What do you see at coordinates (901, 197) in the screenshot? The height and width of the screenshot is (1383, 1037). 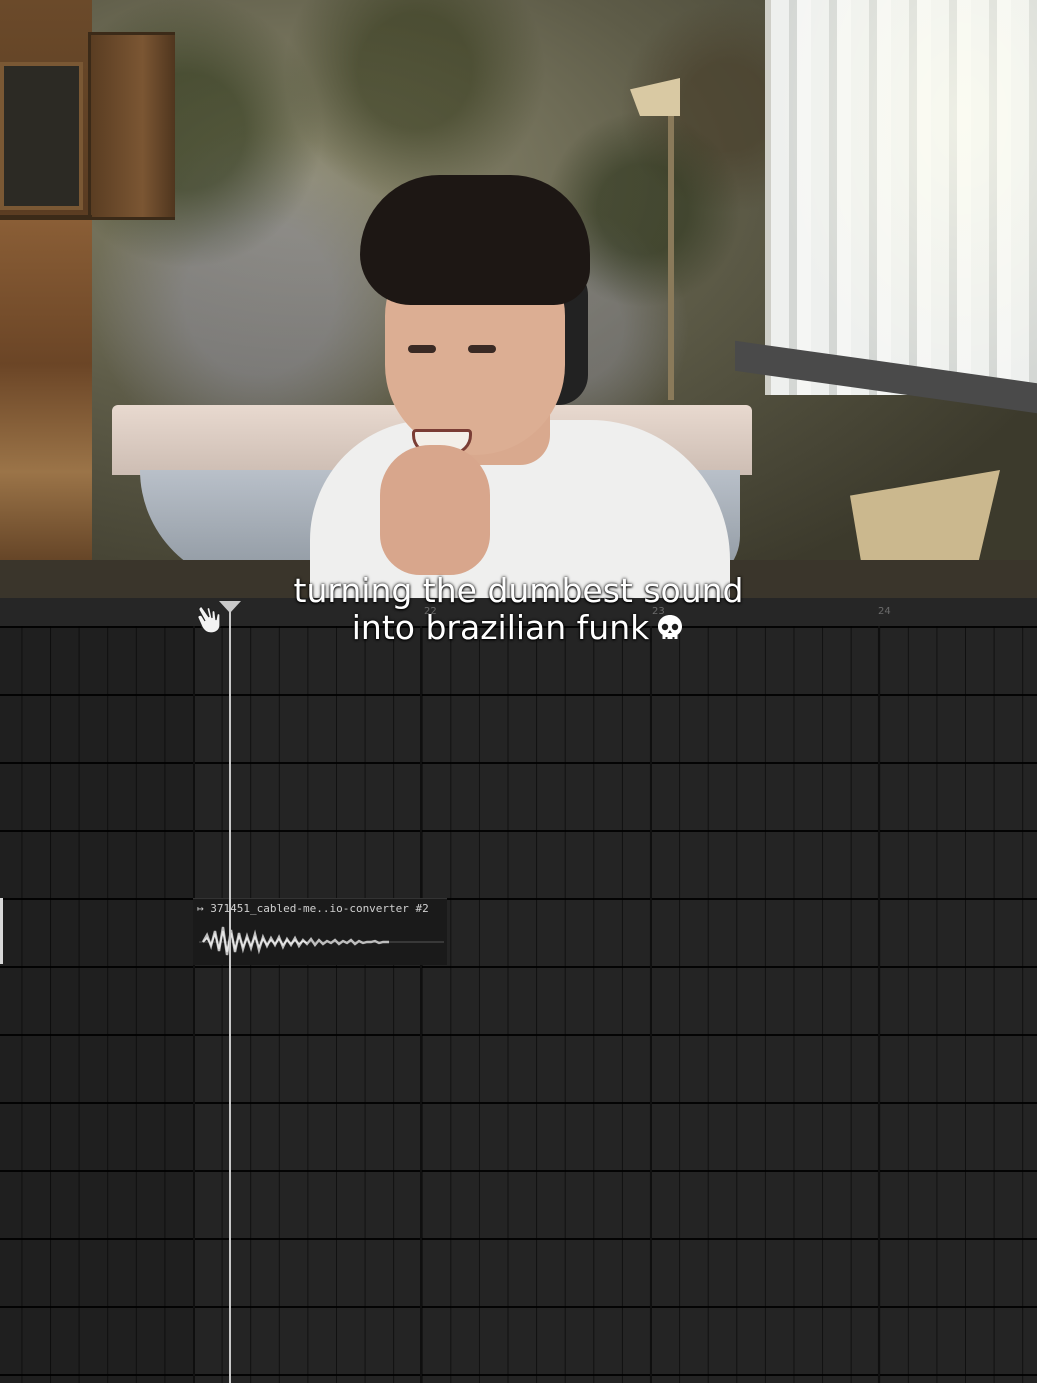 I see `curtained-window` at bounding box center [901, 197].